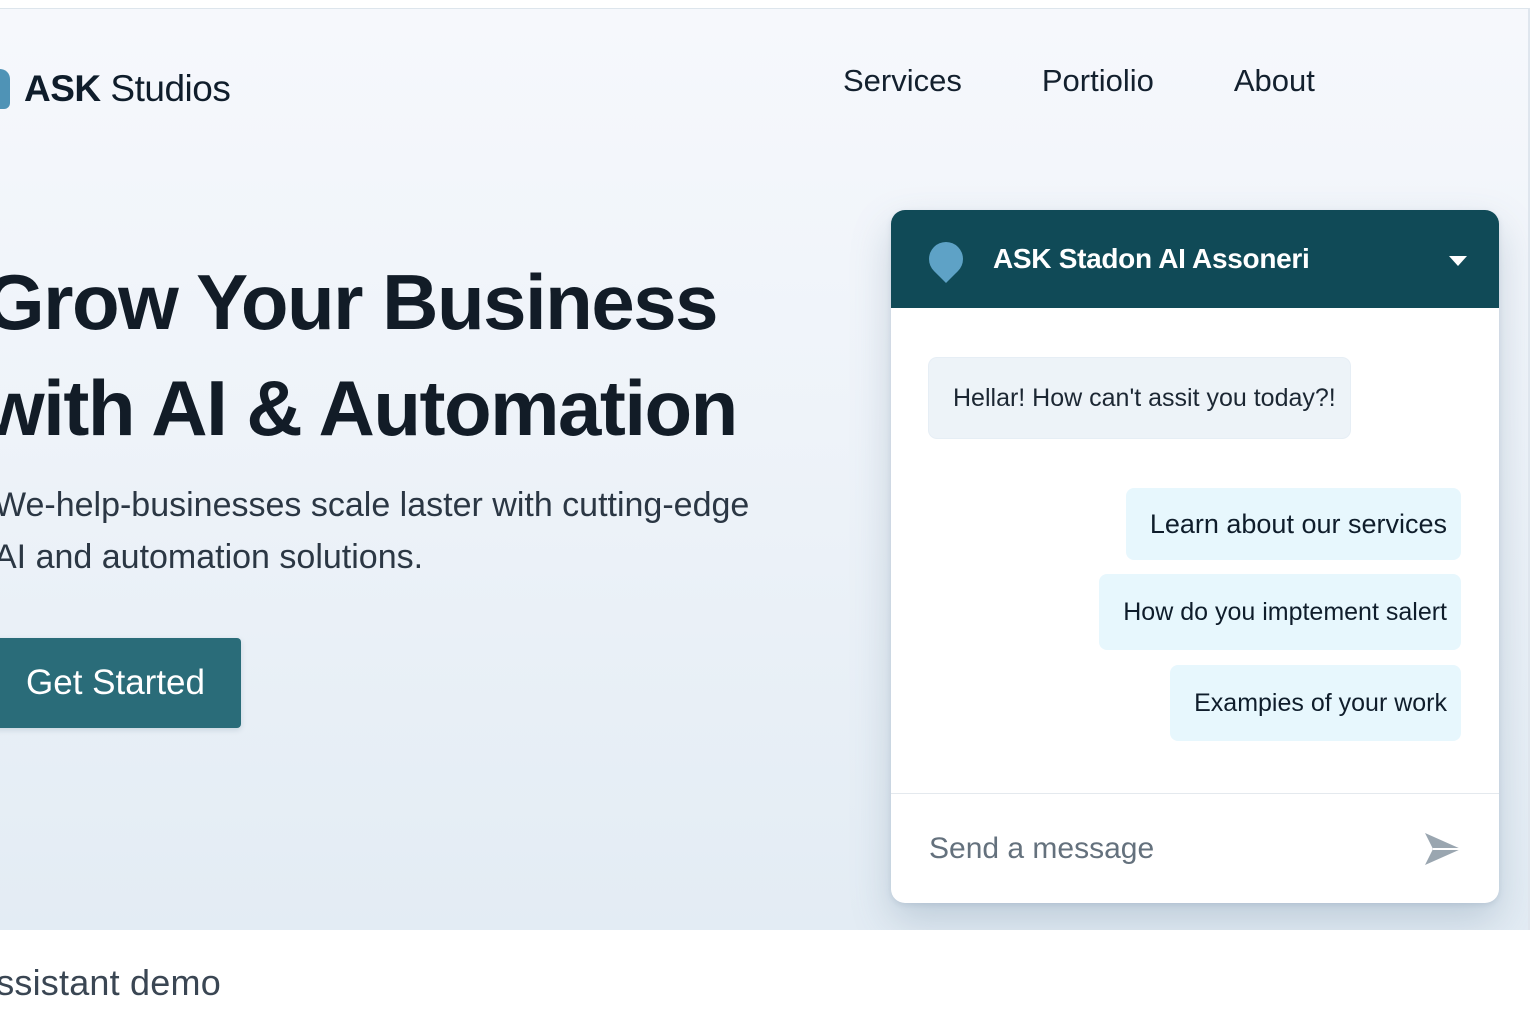 This screenshot has width=1536, height=1024. Describe the element at coordinates (1315, 703) in the screenshot. I see `quick-reply-examples: Exampies of your work` at that location.